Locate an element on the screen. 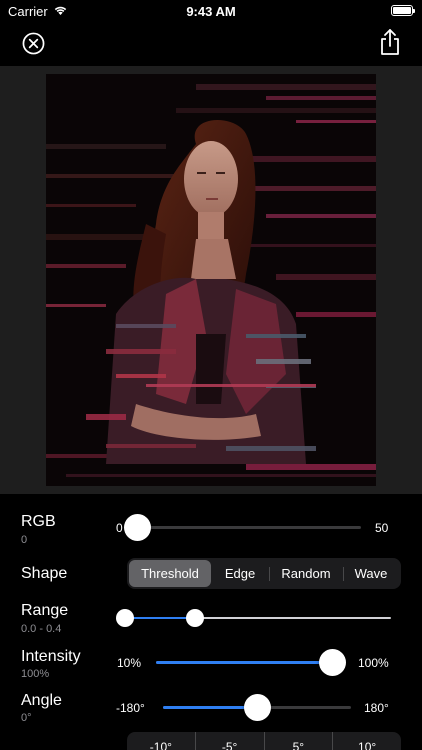 This screenshot has height=750, width=422. intensity-label: Intensity is located at coordinates (51, 656).